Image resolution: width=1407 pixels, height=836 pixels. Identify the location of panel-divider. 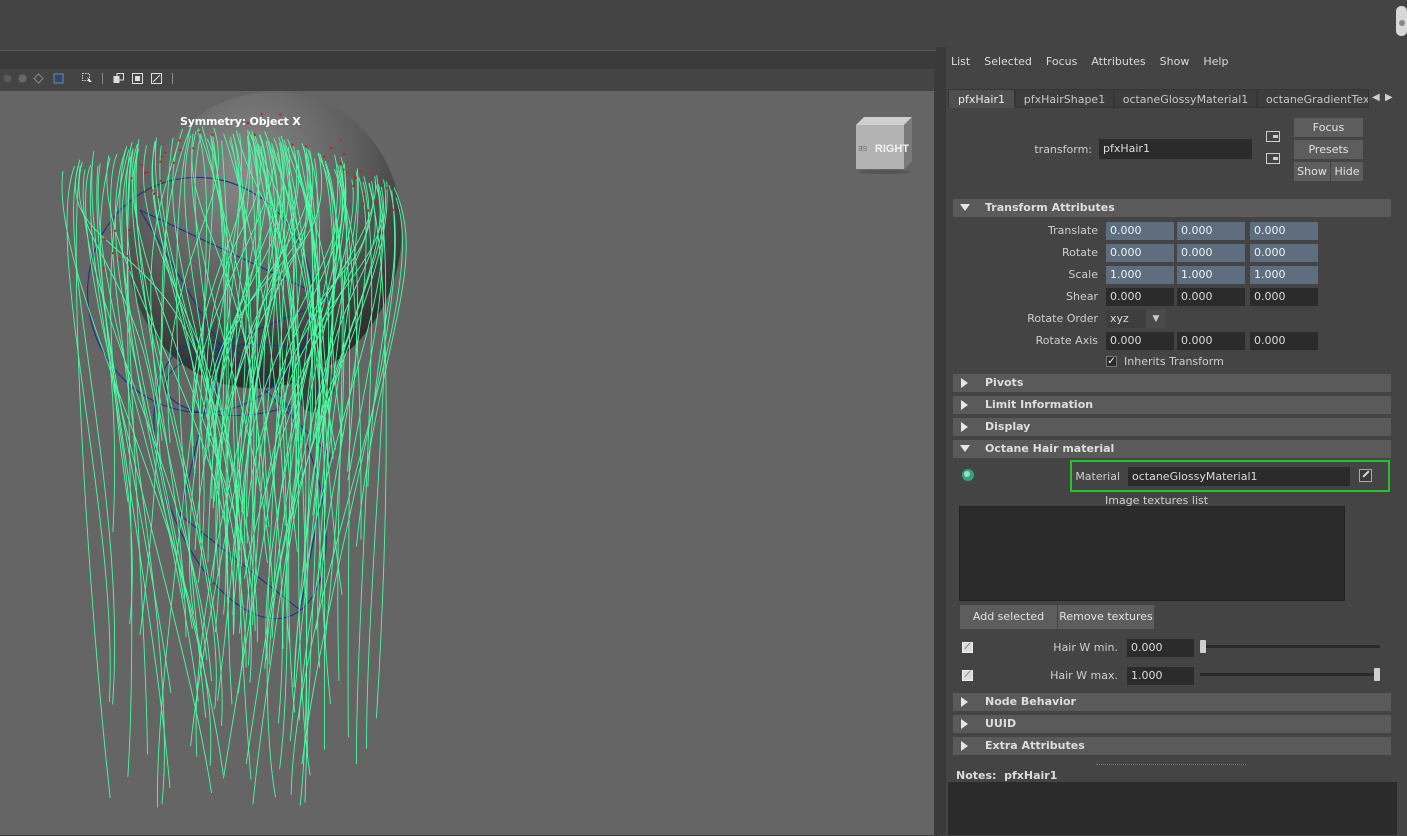
(941, 441).